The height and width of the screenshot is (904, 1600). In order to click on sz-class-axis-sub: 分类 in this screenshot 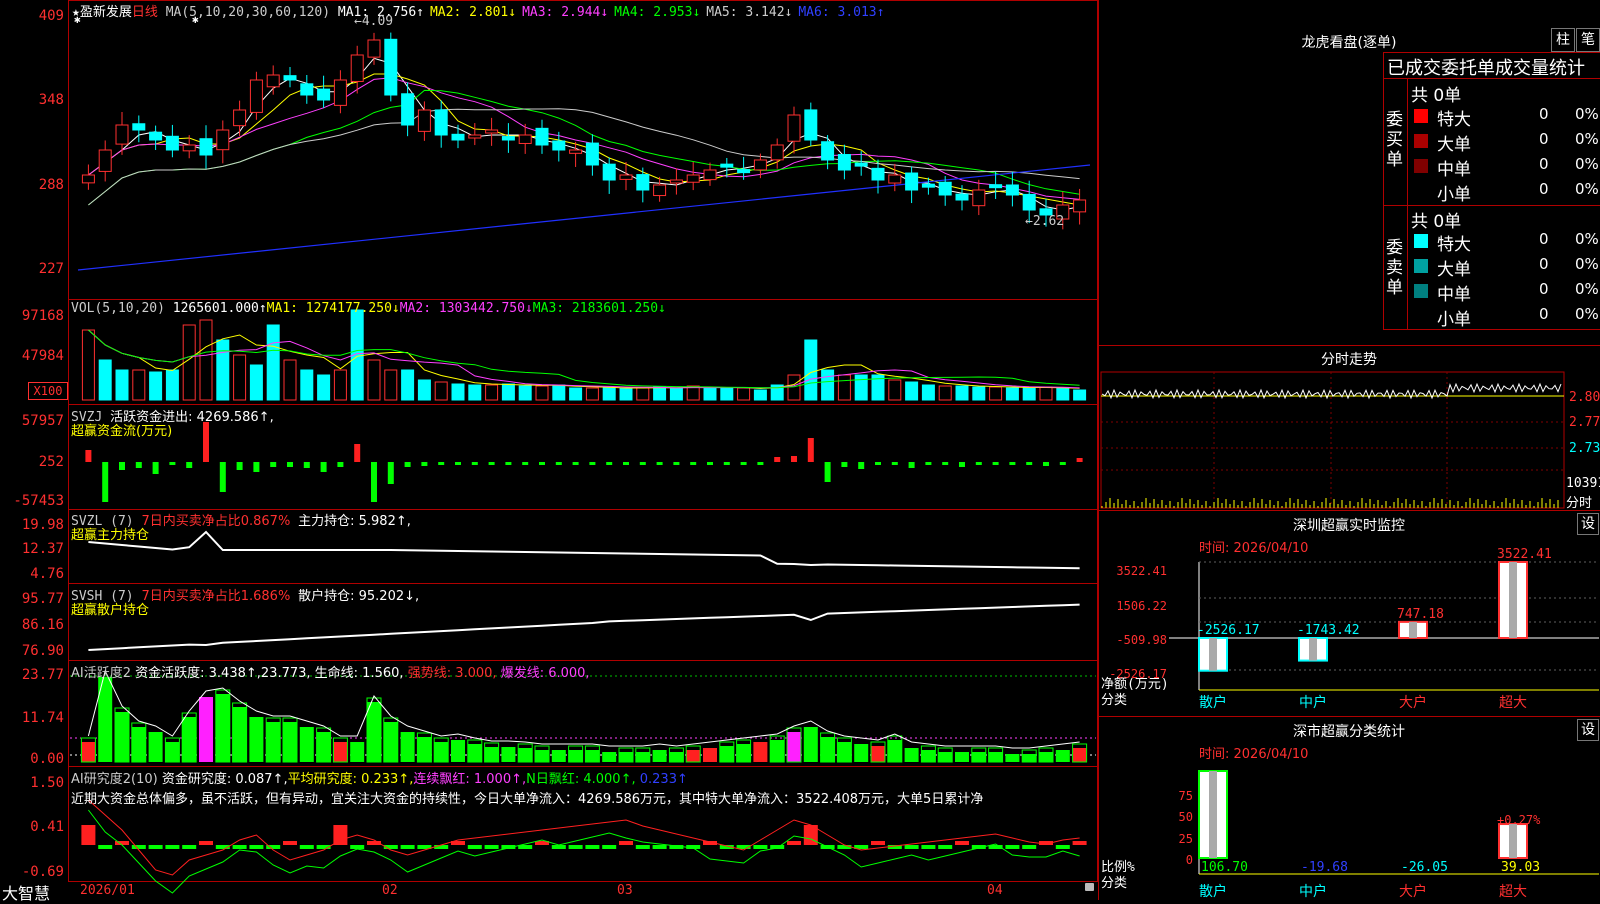, I will do `click(1114, 883)`.